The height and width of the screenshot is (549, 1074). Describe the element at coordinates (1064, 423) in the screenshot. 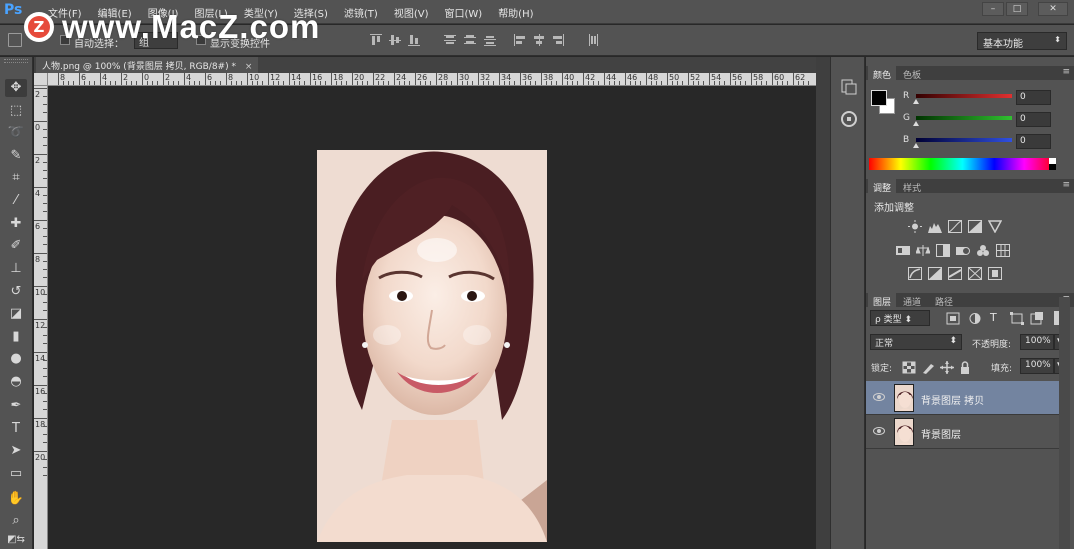

I see `layers-scrollbar` at that location.